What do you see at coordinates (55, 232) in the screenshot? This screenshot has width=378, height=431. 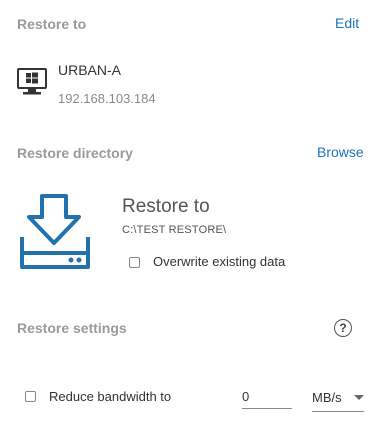 I see `download-to-drive-icon` at bounding box center [55, 232].